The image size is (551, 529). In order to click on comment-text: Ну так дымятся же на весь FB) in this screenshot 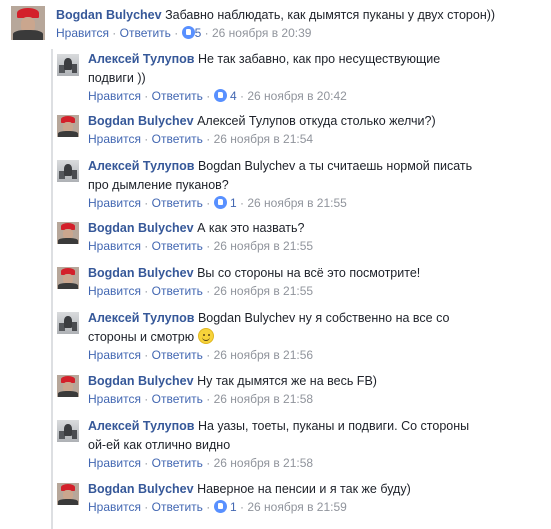, I will do `click(287, 381)`.